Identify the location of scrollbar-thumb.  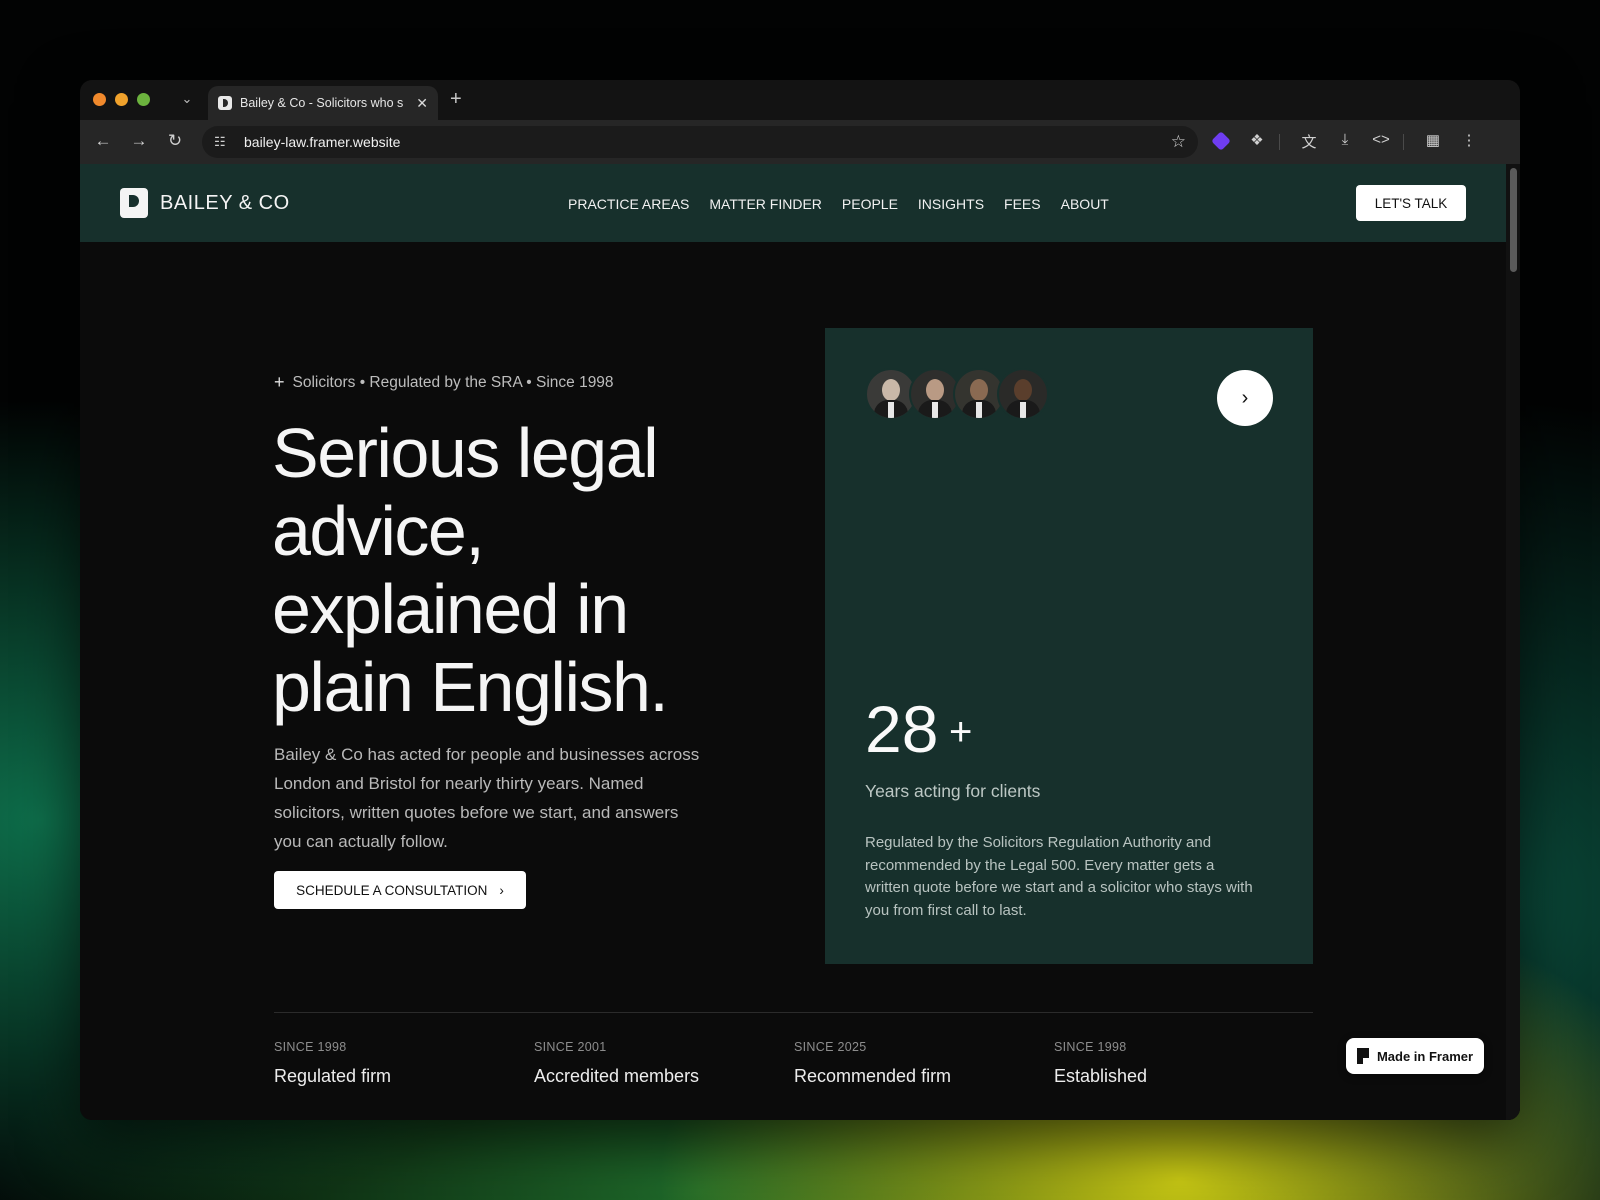
(1513, 220).